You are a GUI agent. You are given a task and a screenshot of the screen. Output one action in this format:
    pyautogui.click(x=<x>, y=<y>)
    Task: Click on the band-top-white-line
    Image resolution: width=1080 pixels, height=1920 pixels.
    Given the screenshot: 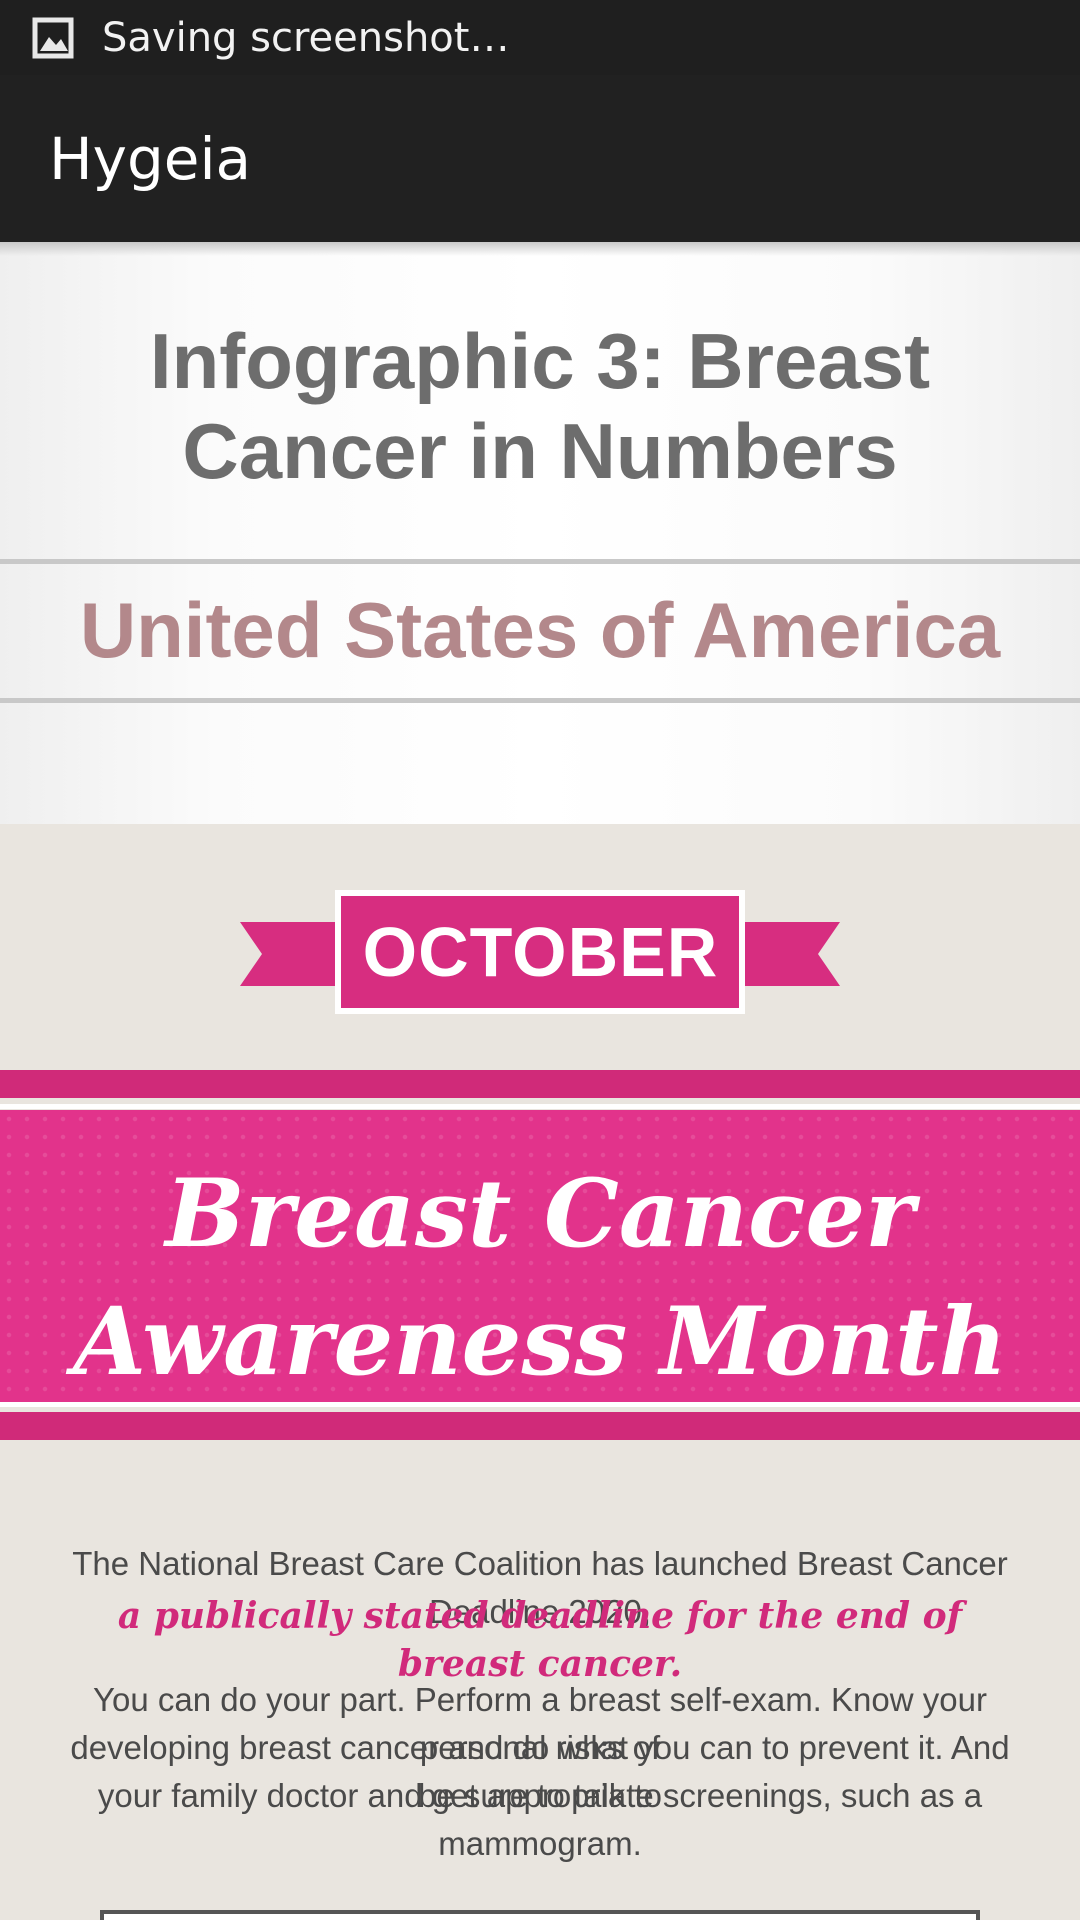 What is the action you would take?
    pyautogui.click(x=540, y=1106)
    